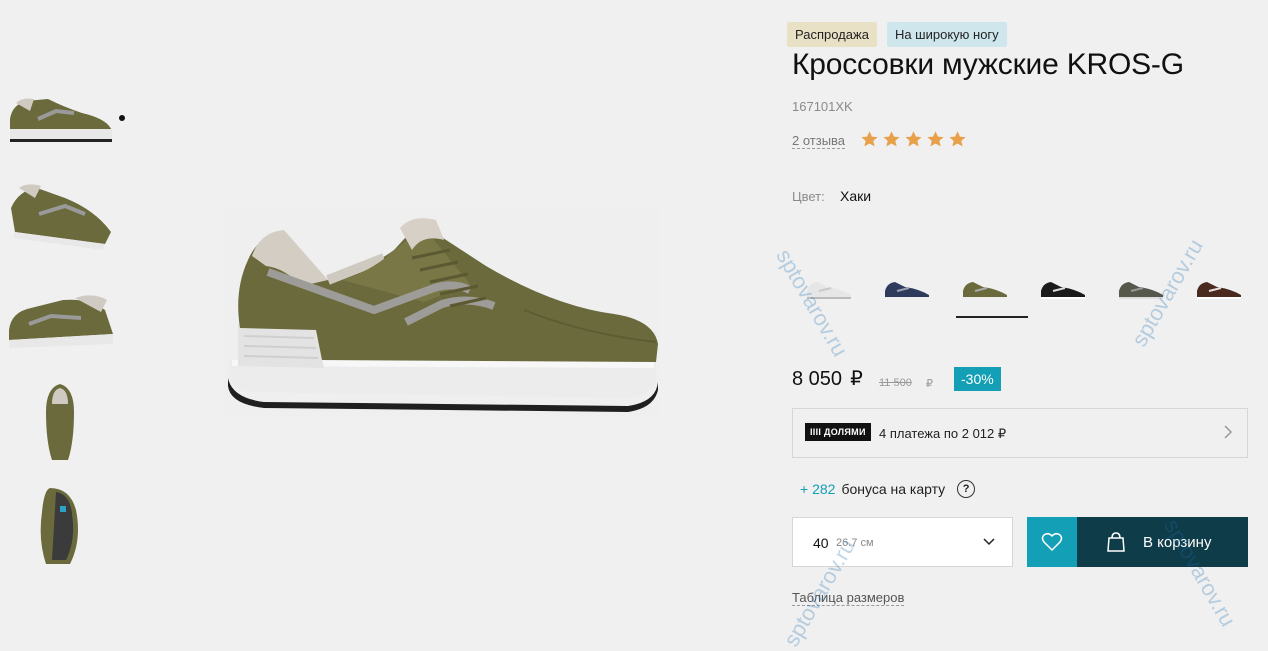 This screenshot has width=1268, height=651. I want to click on shoe-grey-green-image, so click(1141, 290).